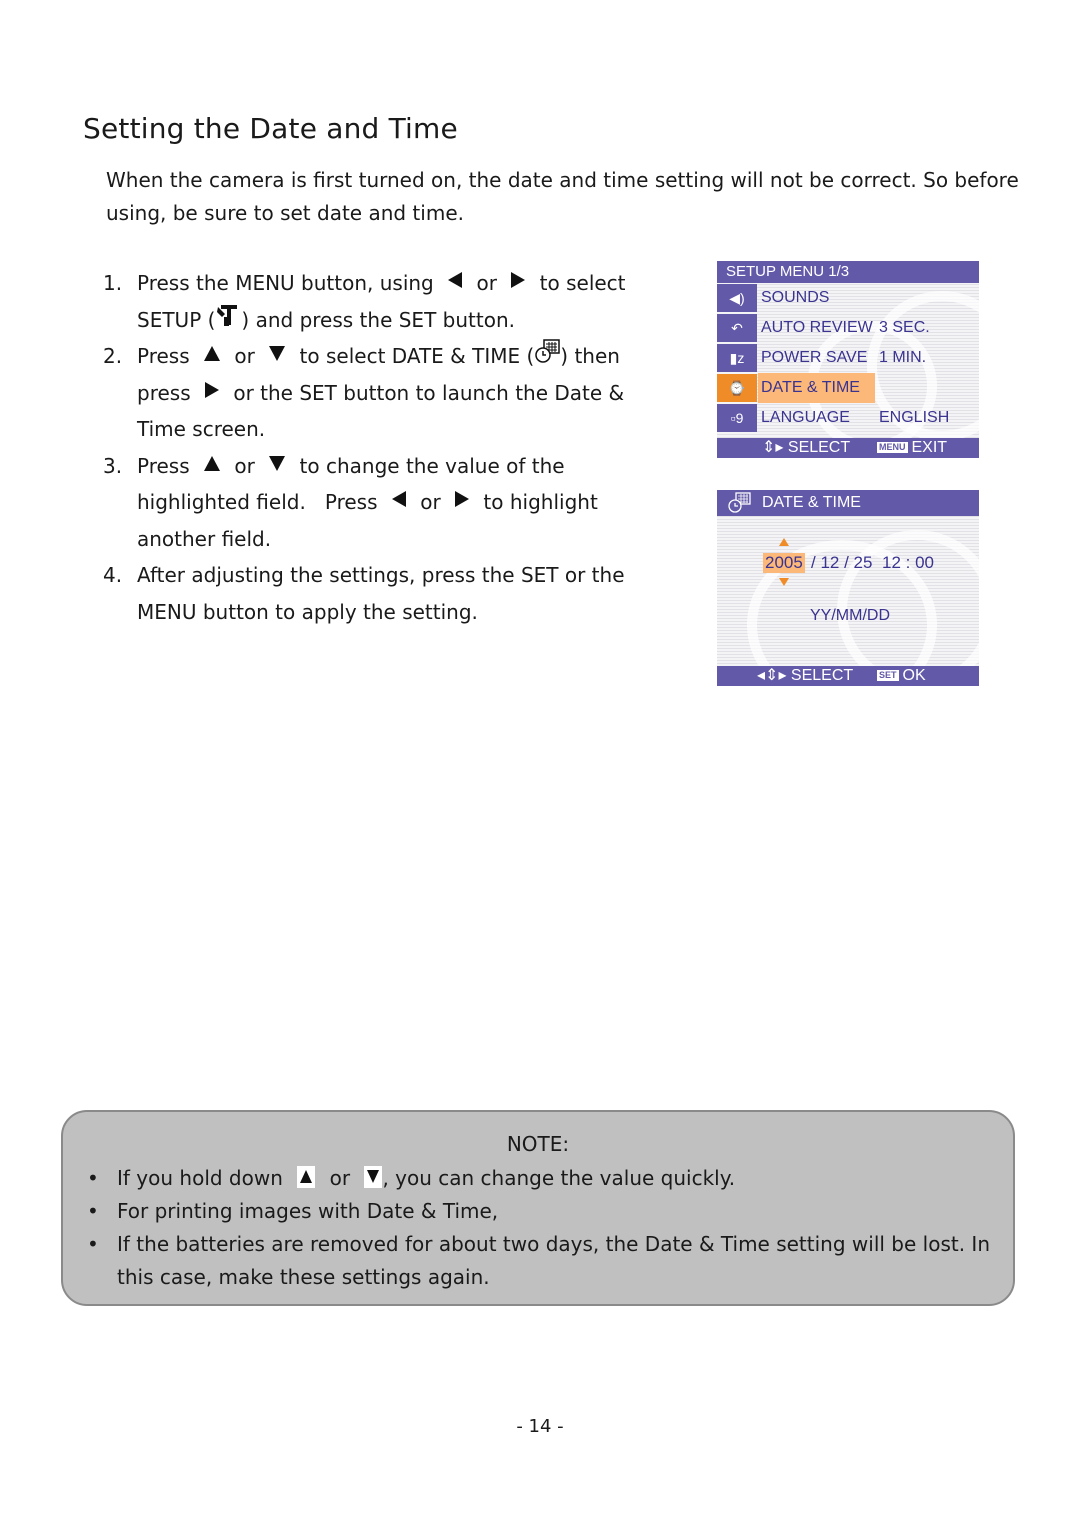  Describe the element at coordinates (475, 319) in the screenshot. I see `step-text: button.` at that location.